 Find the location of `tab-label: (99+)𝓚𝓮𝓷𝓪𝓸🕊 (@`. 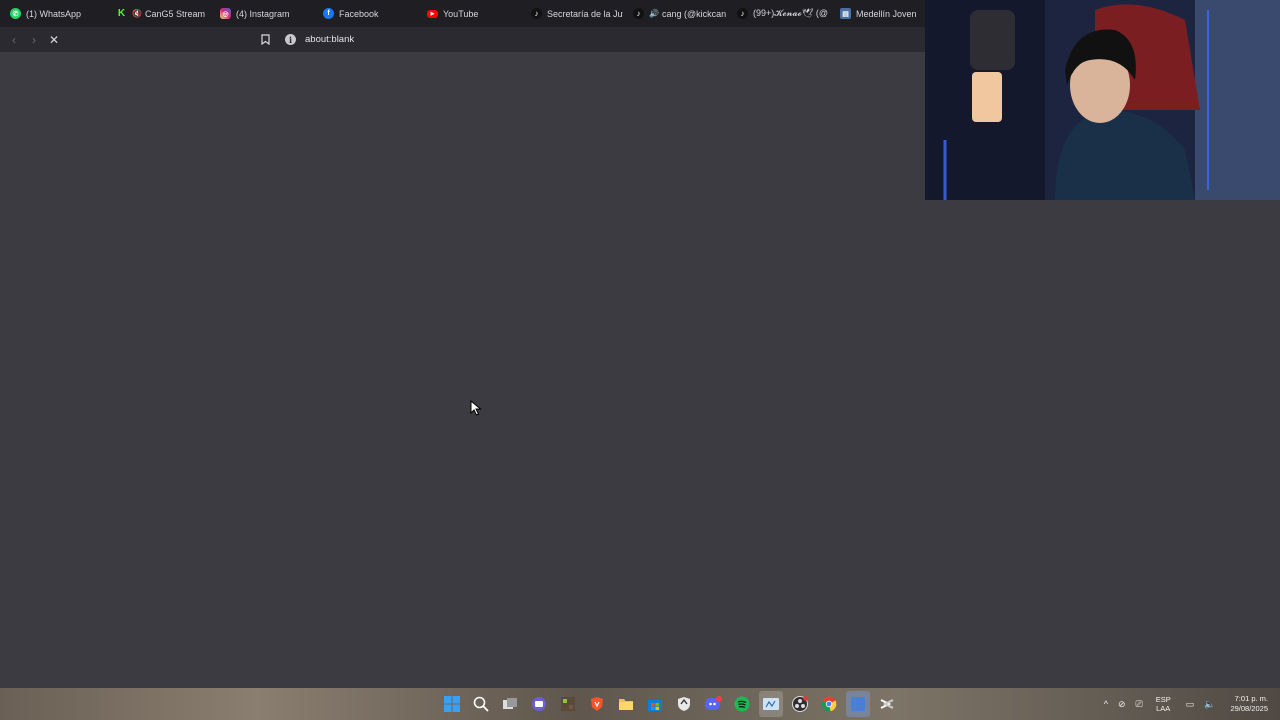

tab-label: (99+)𝓚𝓮𝓷𝓪𝓸🕊 (@ is located at coordinates (791, 13).